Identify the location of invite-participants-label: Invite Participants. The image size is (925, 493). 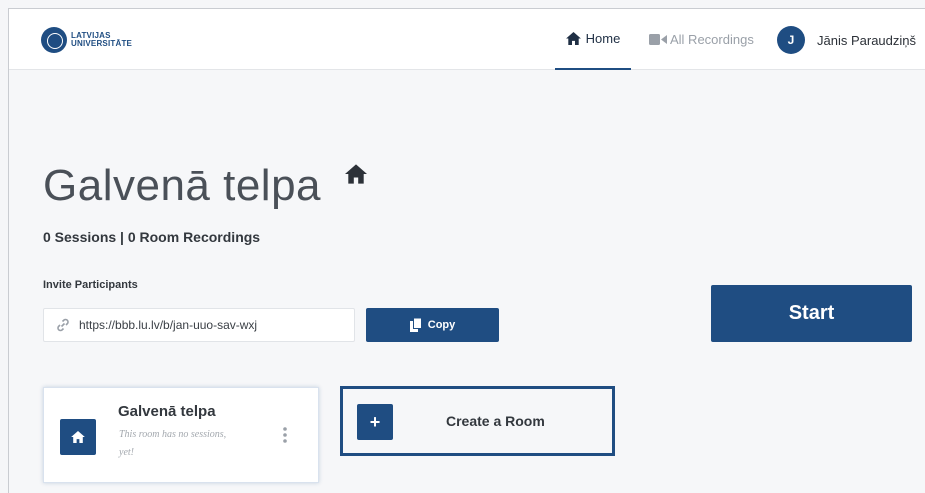
(90, 285).